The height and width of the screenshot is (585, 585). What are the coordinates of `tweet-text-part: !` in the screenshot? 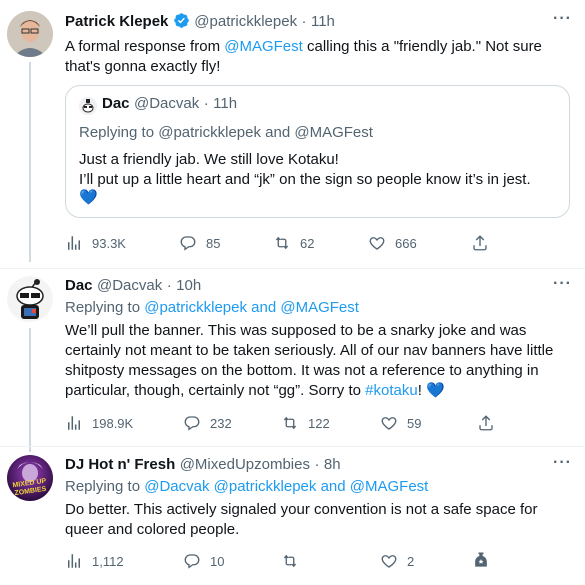 It's located at (422, 390).